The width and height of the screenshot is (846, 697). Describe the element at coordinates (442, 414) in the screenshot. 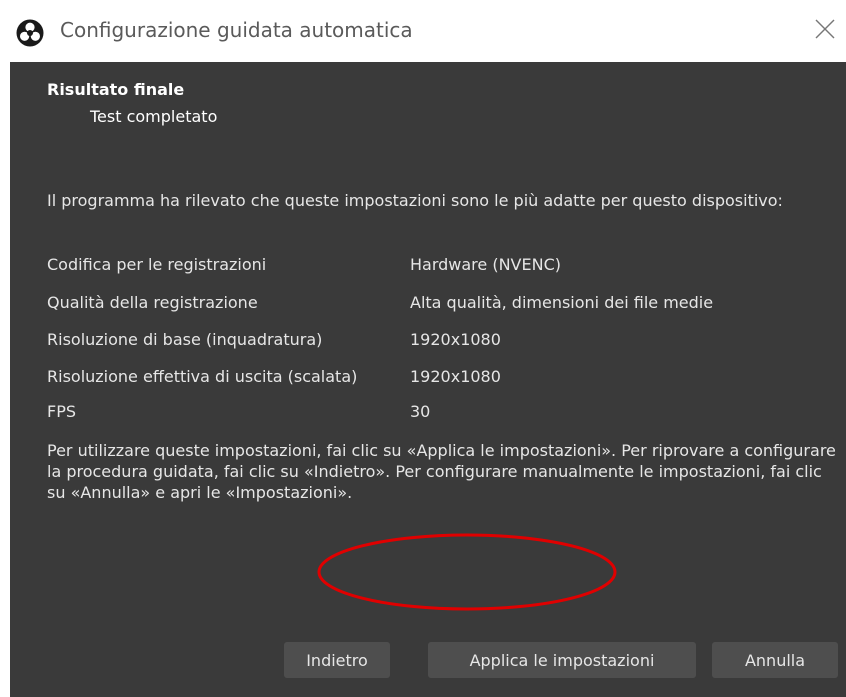

I see `settings-row-fps: FPS 30` at that location.